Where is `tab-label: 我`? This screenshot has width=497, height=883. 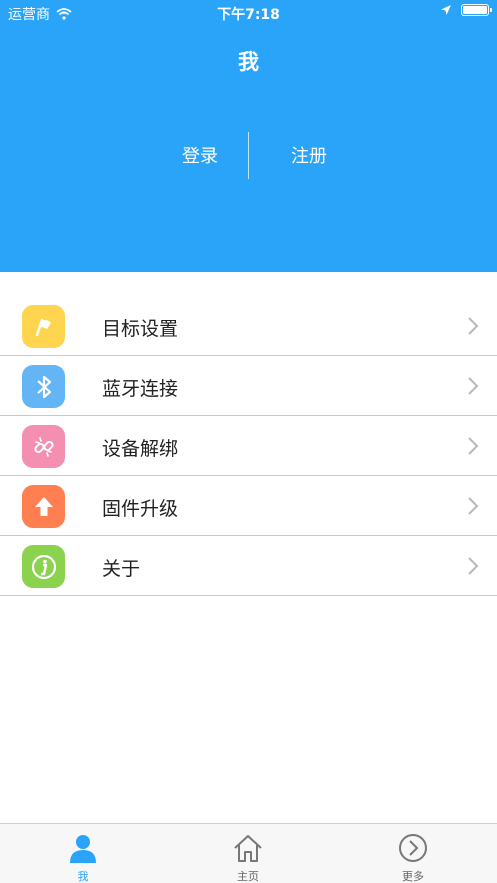 tab-label: 我 is located at coordinates (83, 876).